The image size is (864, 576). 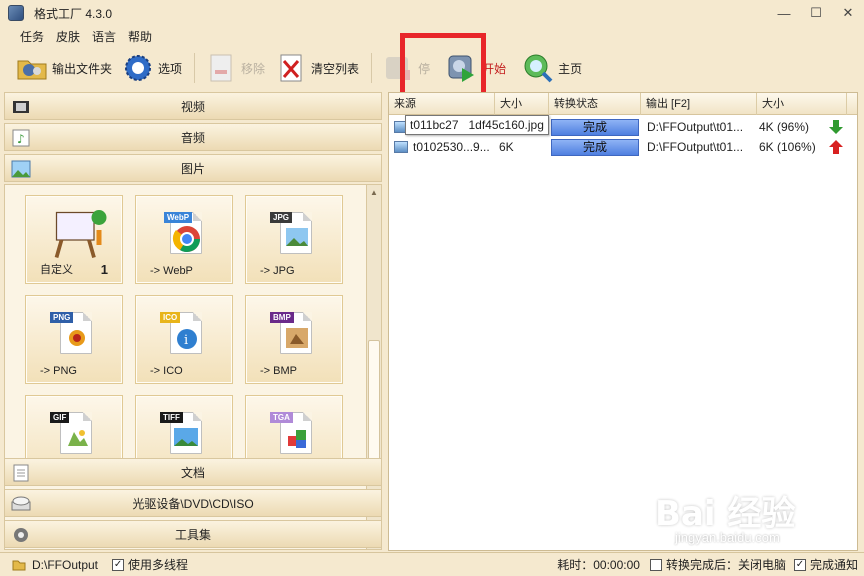 I want to click on category-image: 图片, so click(x=193, y=168).